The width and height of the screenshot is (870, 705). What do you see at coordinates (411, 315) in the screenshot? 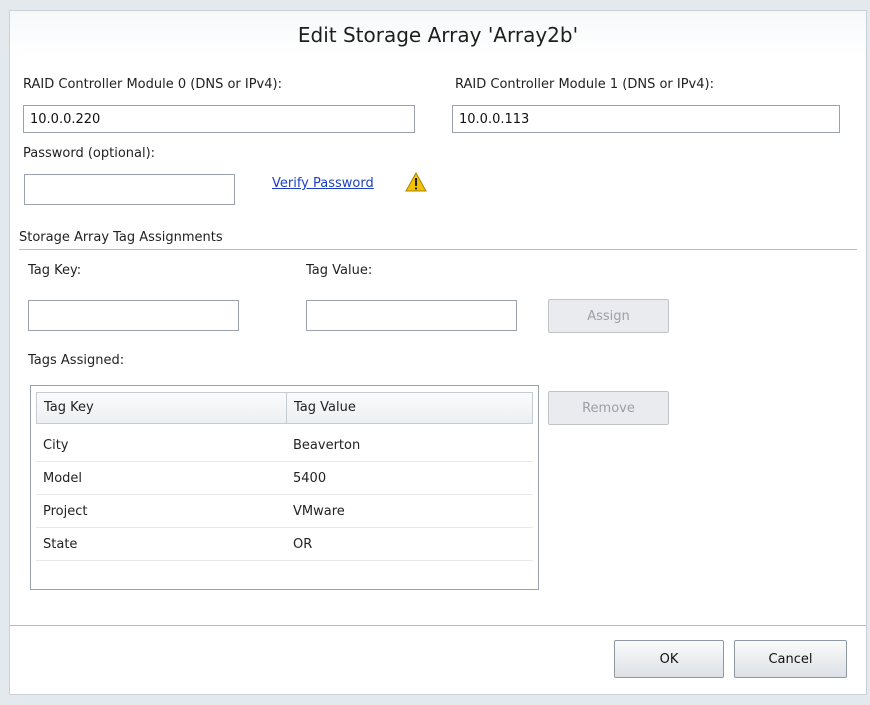
I see `tag-value-input` at bounding box center [411, 315].